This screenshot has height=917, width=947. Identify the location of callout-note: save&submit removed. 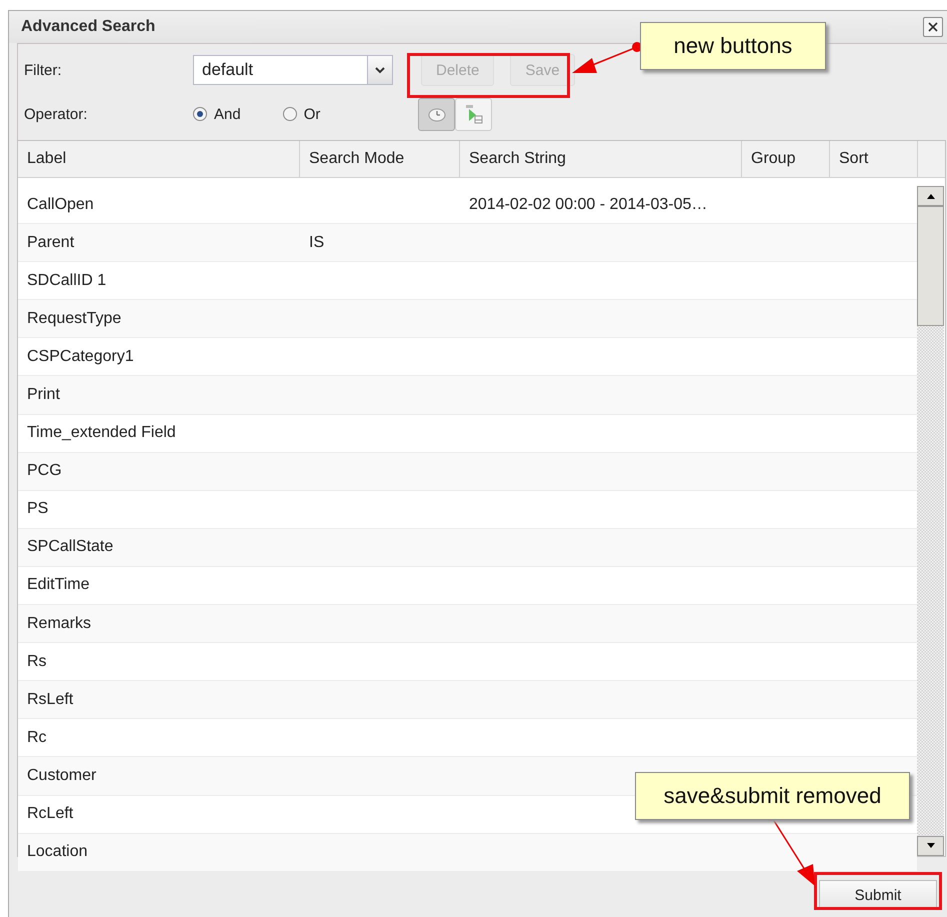
(772, 796).